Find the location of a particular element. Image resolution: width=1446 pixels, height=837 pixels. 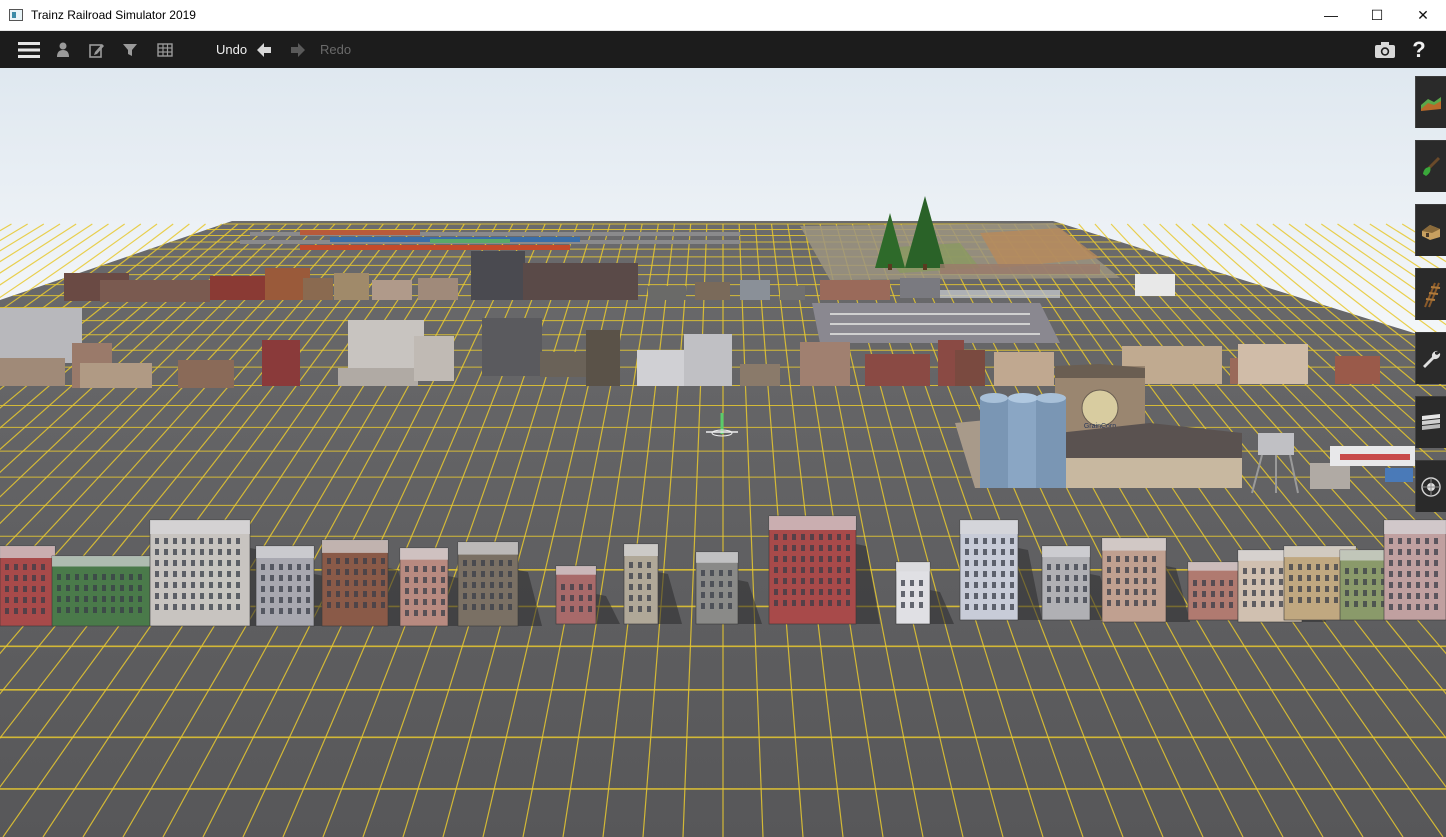

maximize-button: ☐ is located at coordinates (1377, 15).